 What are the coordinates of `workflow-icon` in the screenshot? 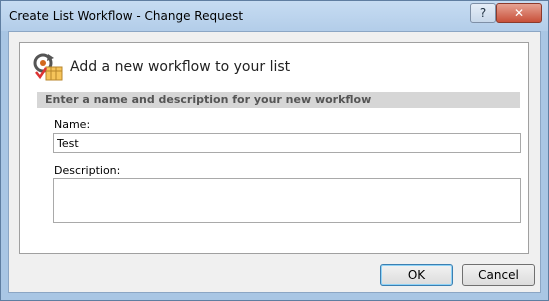 It's located at (48, 67).